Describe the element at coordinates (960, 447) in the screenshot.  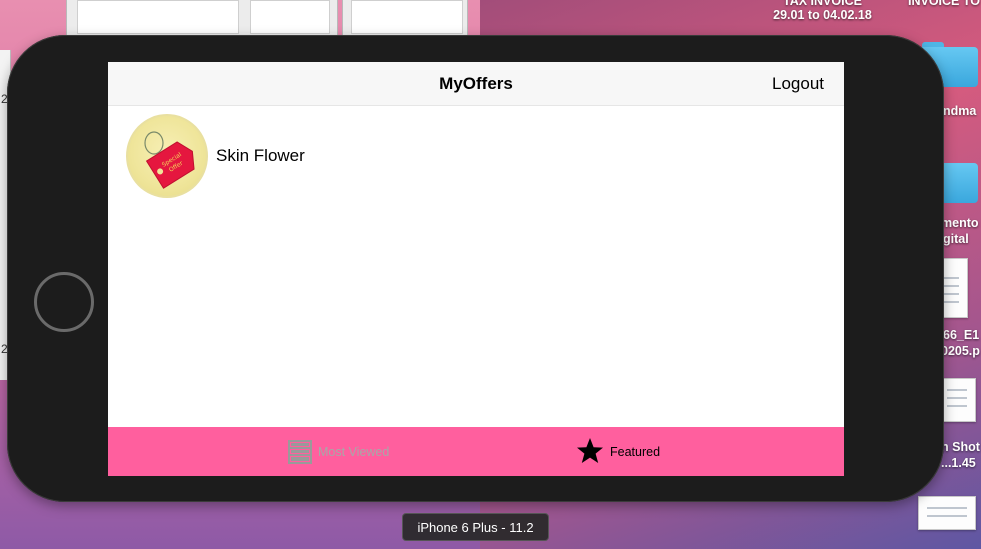
I see `desktop-file-label: n Shot` at that location.